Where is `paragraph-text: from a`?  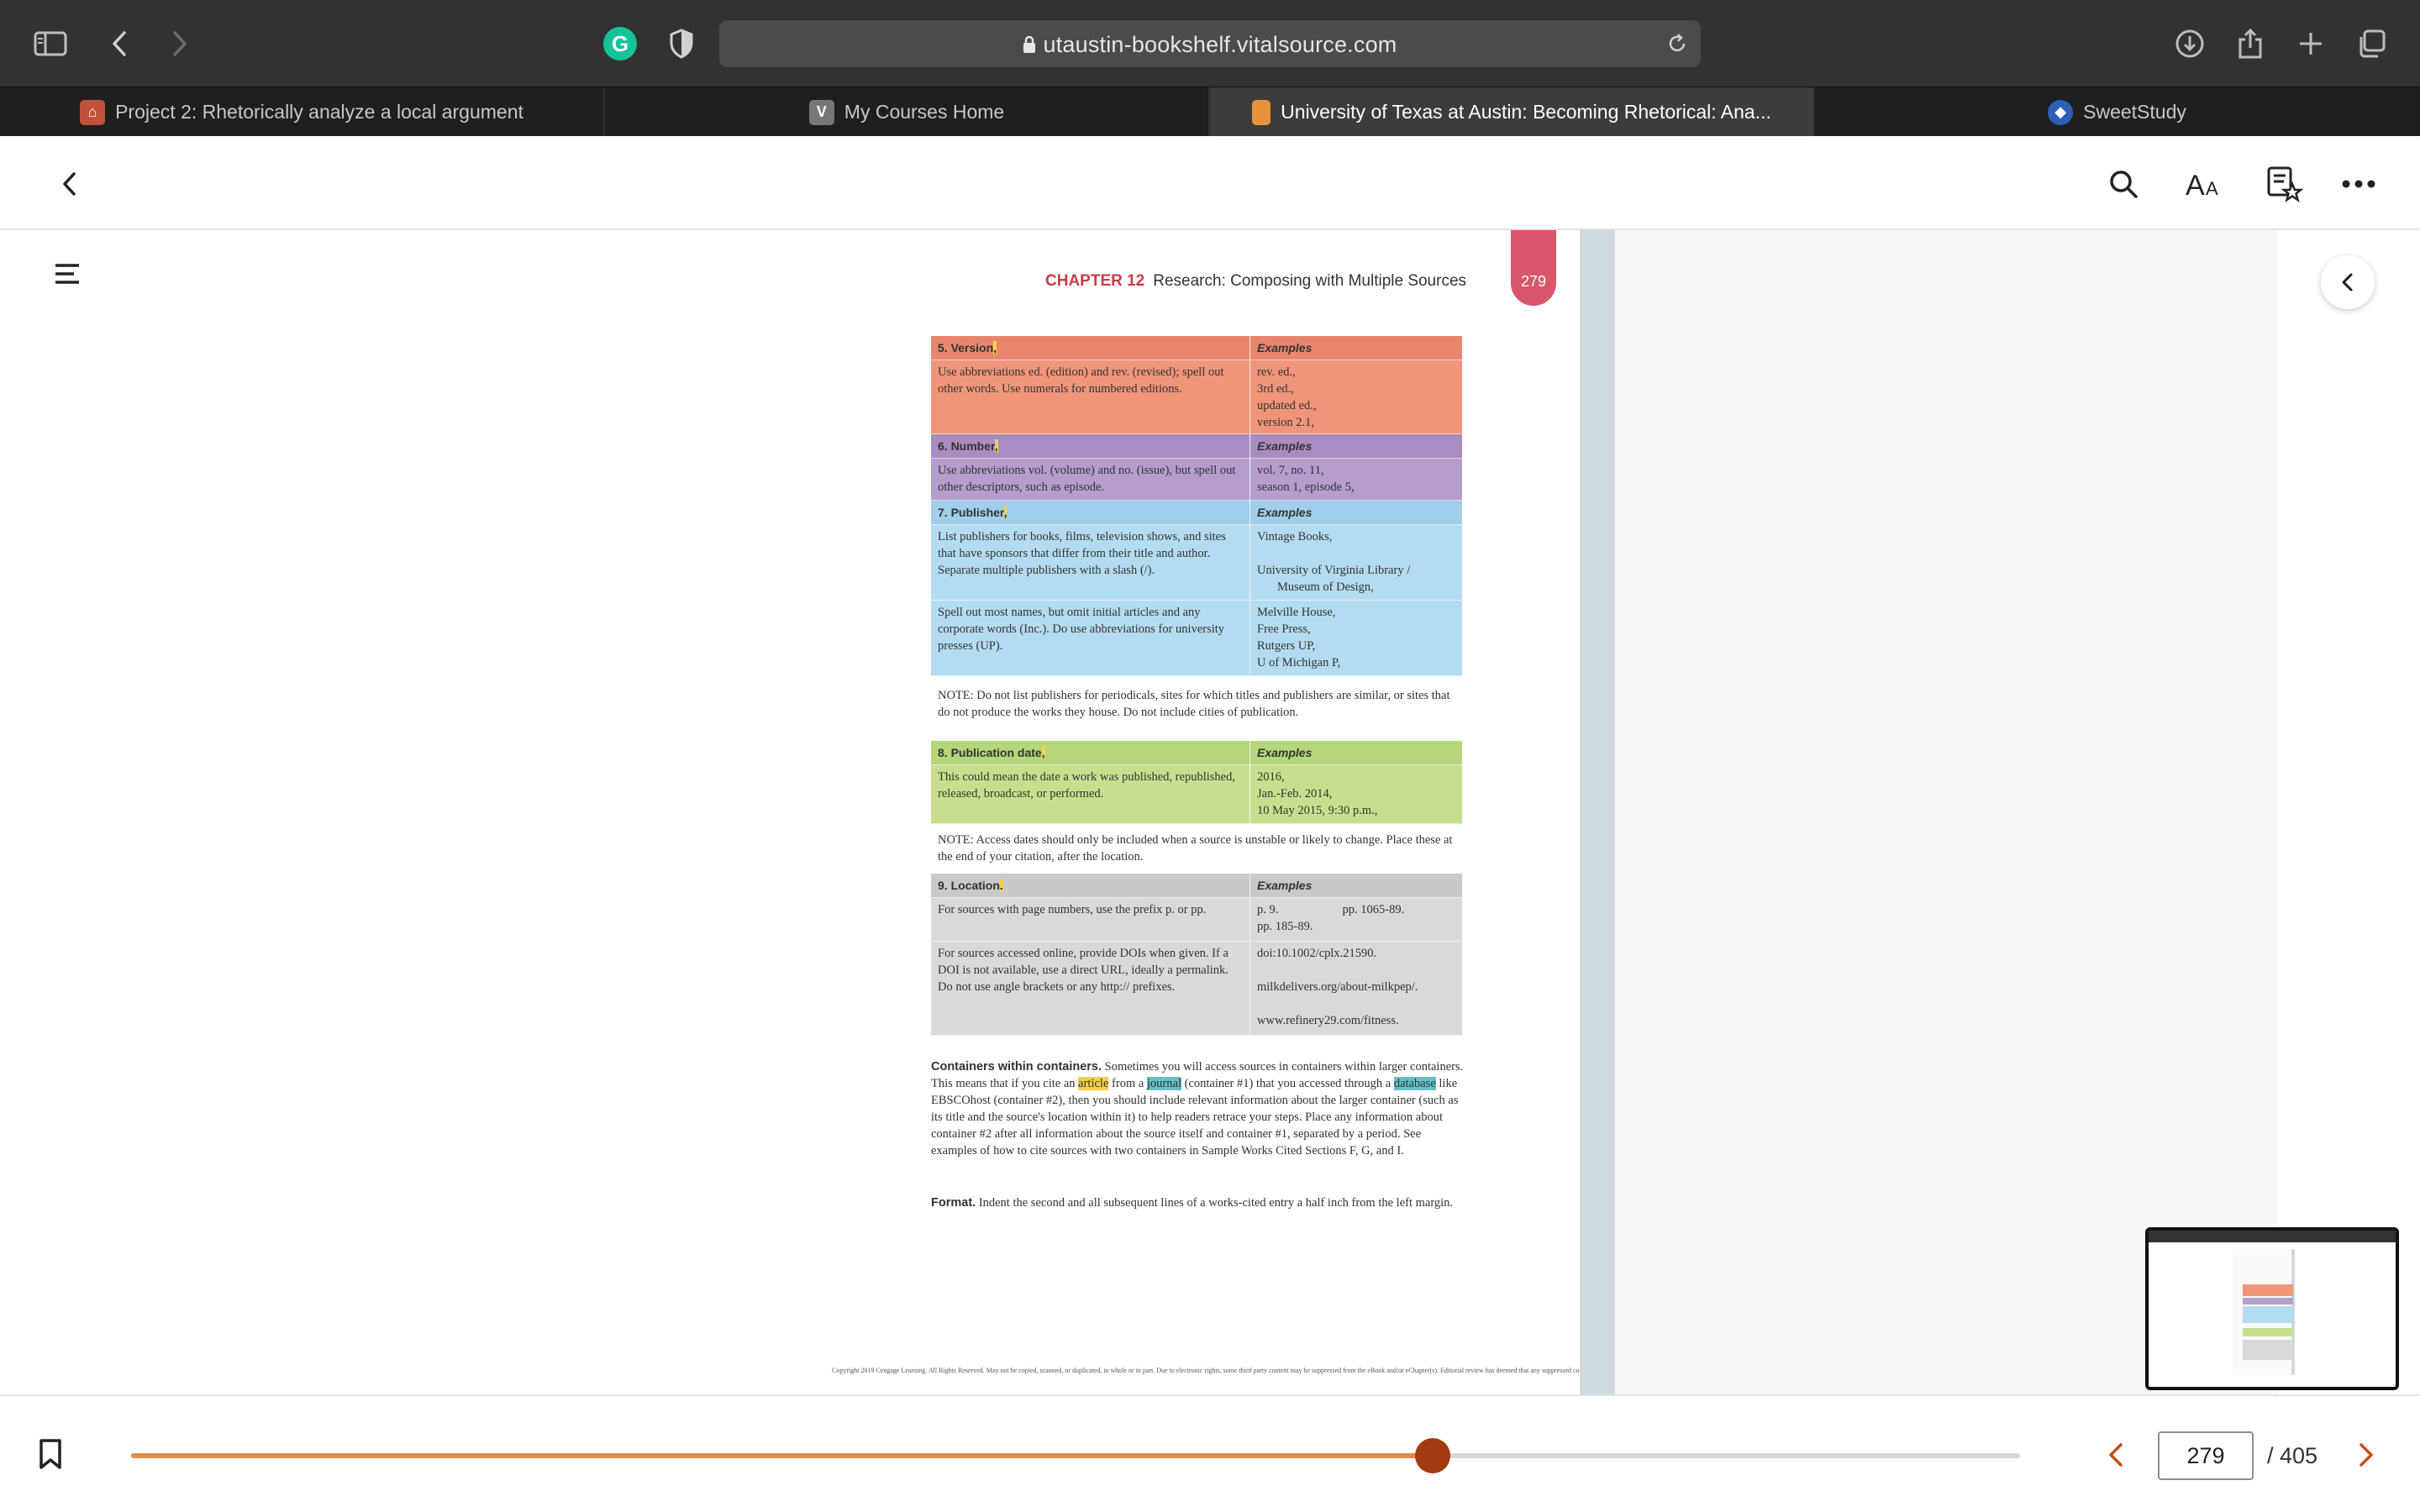
paragraph-text: from a is located at coordinates (1128, 1083).